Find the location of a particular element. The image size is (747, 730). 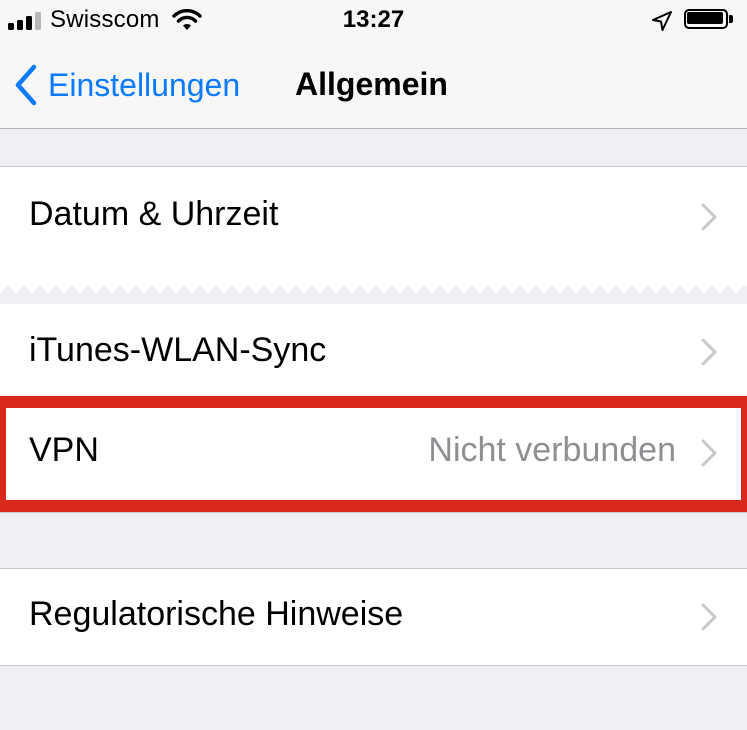

back-button: Einstellungen is located at coordinates (126, 85).